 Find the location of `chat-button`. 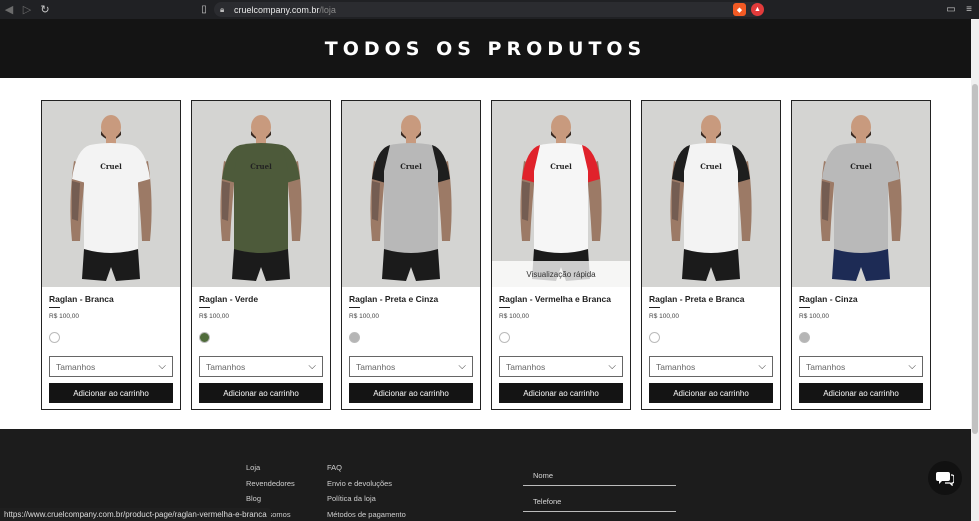

chat-button is located at coordinates (945, 478).